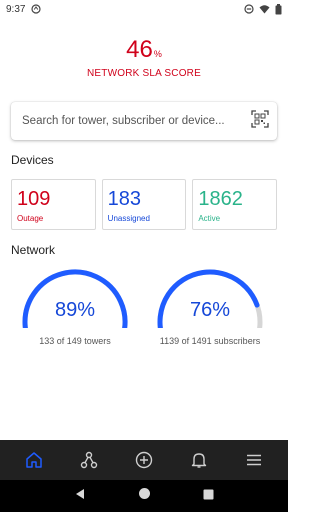 The width and height of the screenshot is (320, 512). Describe the element at coordinates (34, 199) in the screenshot. I see `device-card-value: 109` at that location.